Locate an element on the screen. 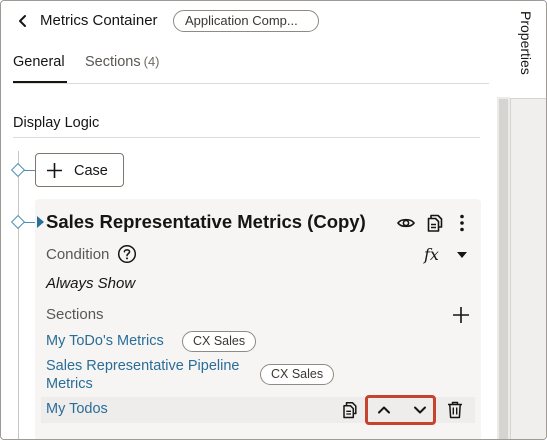  eye-icon is located at coordinates (406, 223).